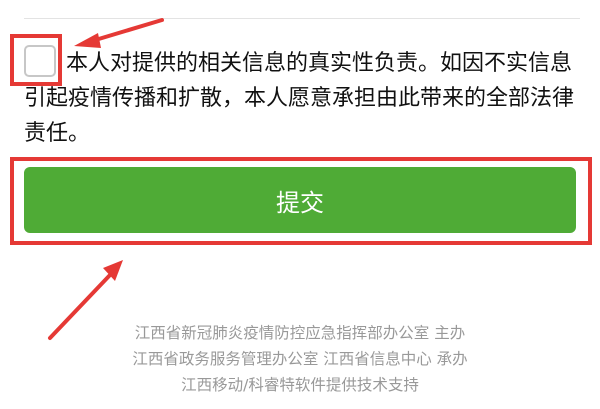 The height and width of the screenshot is (409, 600). I want to click on top-divider, so click(302, 18).